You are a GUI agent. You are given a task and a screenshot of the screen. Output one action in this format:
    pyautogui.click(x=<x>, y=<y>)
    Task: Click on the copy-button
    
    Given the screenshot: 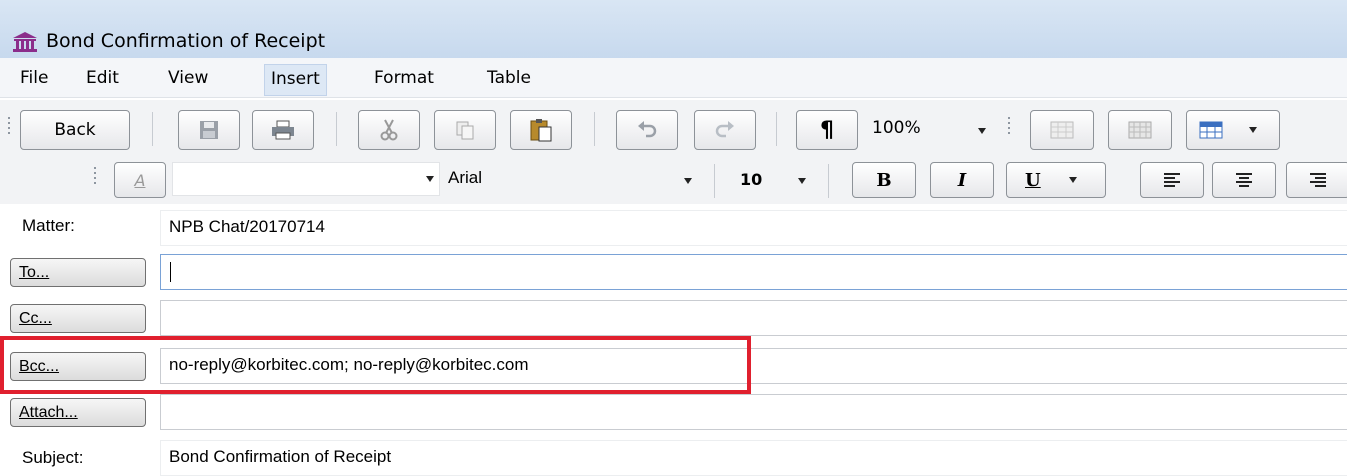 What is the action you would take?
    pyautogui.click(x=465, y=130)
    